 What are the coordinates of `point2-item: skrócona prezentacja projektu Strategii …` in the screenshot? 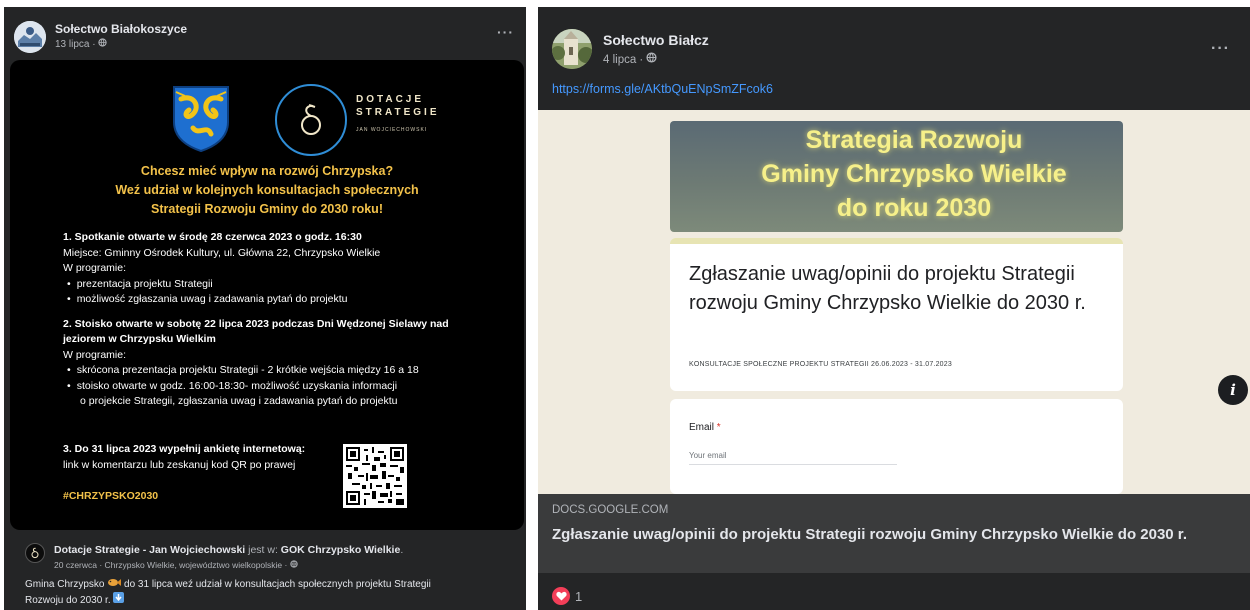 It's located at (287, 371).